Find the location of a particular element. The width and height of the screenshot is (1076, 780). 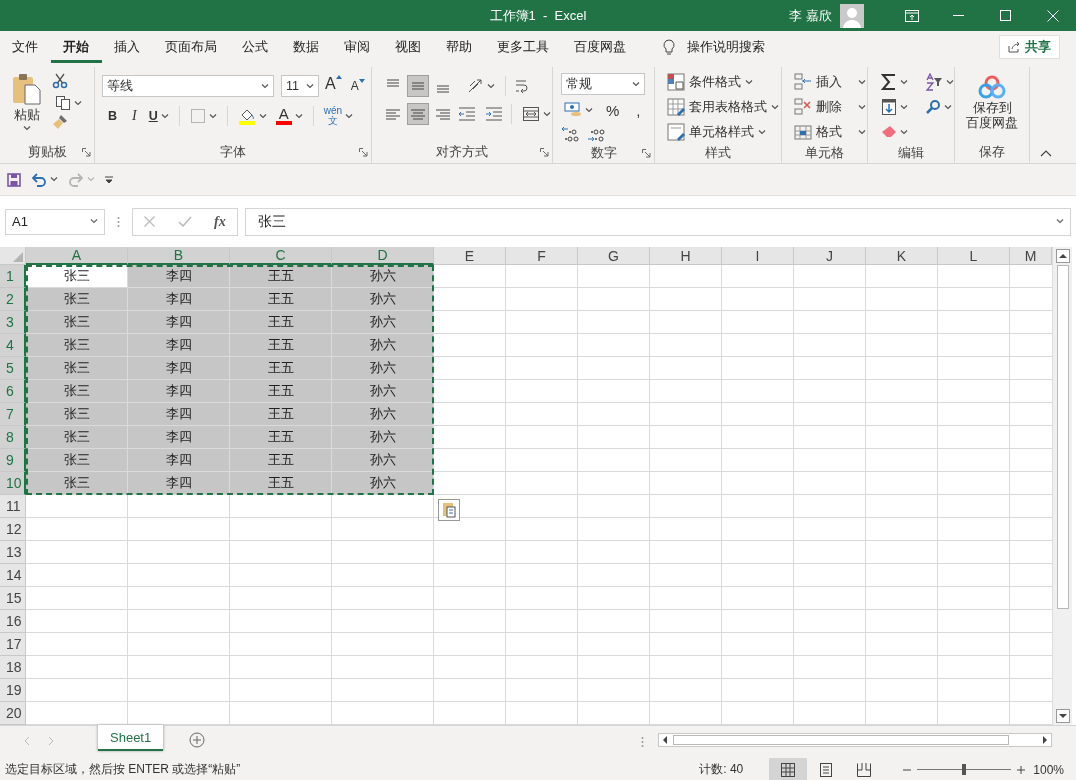

slider-thumb is located at coordinates (964, 769).